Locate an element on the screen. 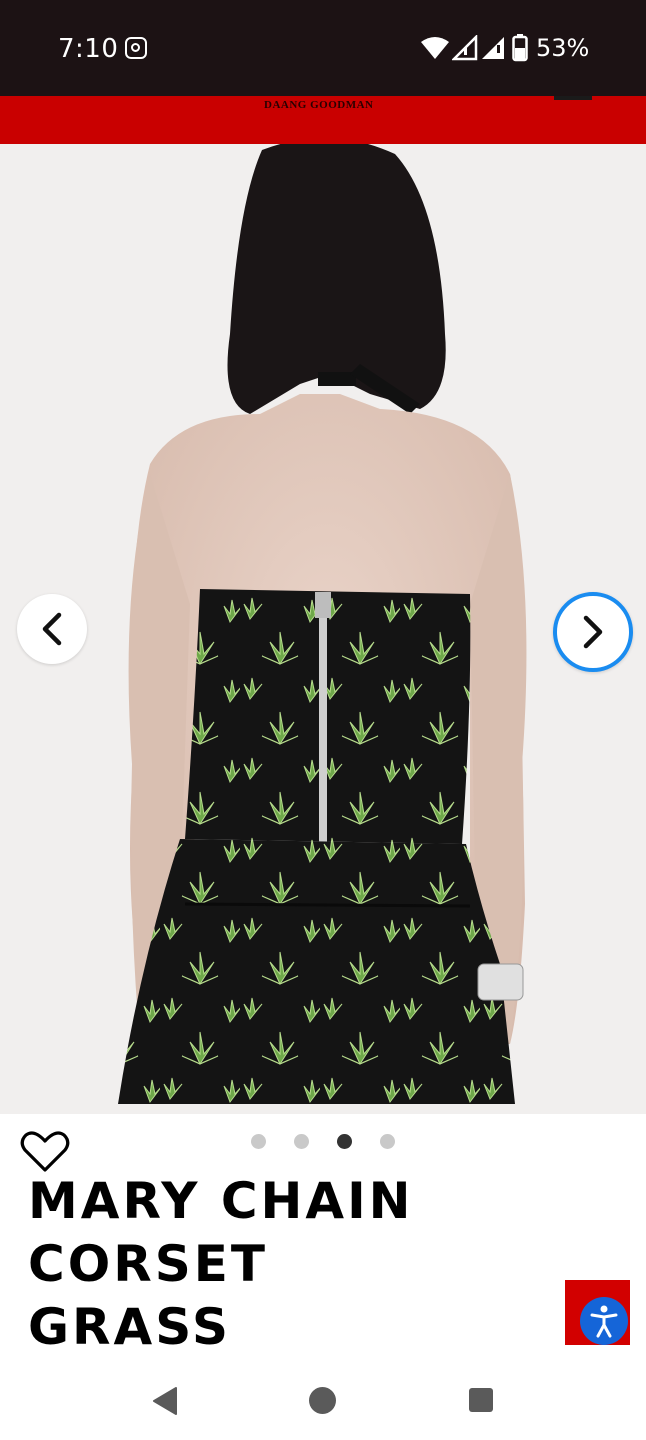  instagram-icon is located at coordinates (136, 48).